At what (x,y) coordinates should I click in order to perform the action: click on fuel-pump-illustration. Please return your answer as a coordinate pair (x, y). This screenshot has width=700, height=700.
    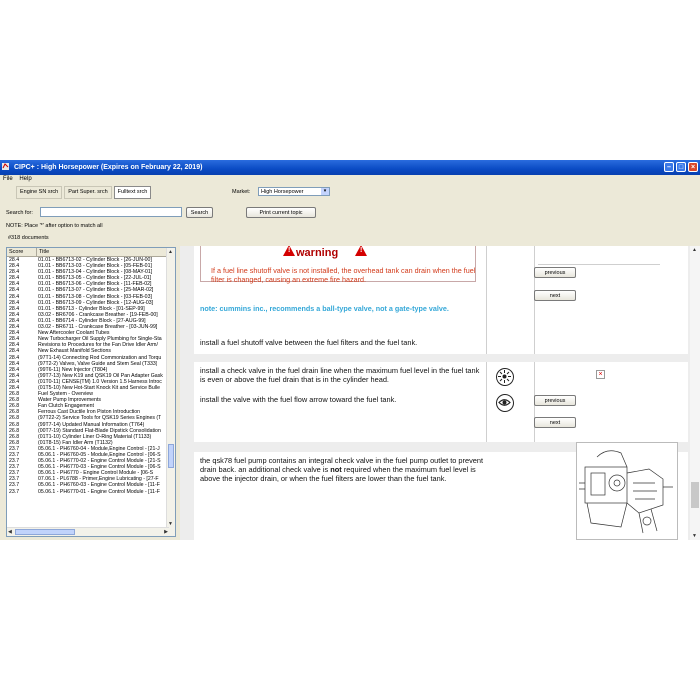
    Looking at the image, I should click on (627, 491).